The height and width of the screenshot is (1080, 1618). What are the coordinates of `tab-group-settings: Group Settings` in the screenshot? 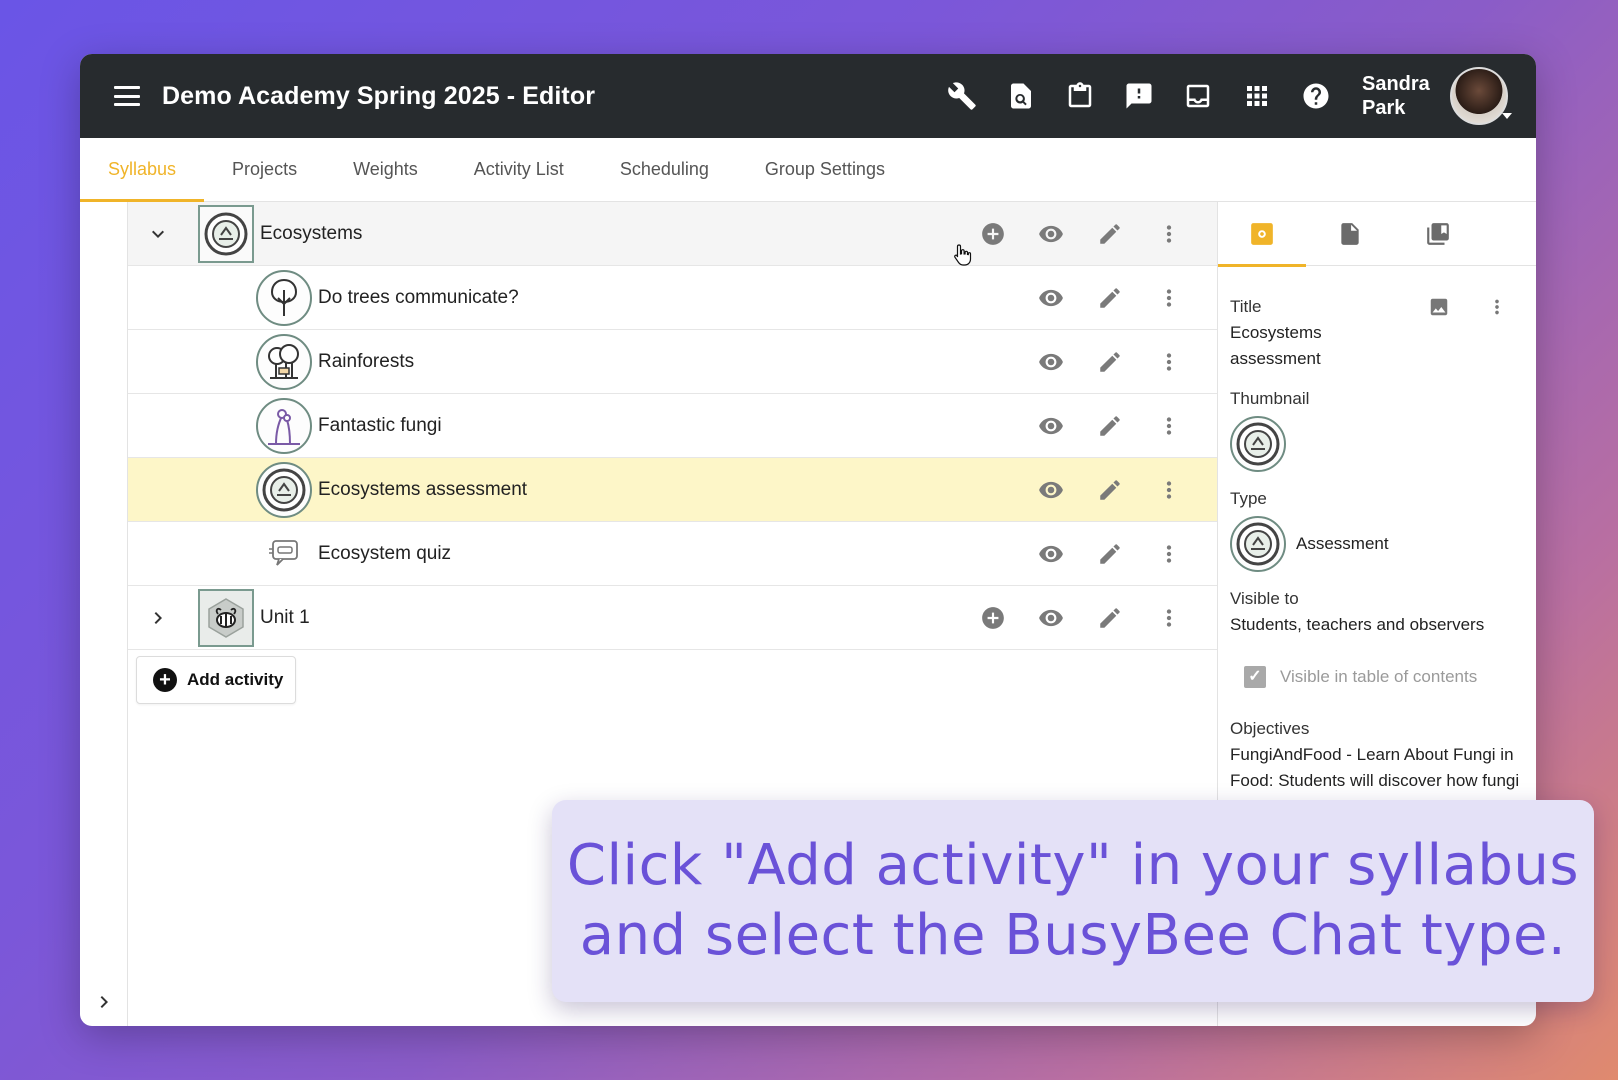 It's located at (825, 169).